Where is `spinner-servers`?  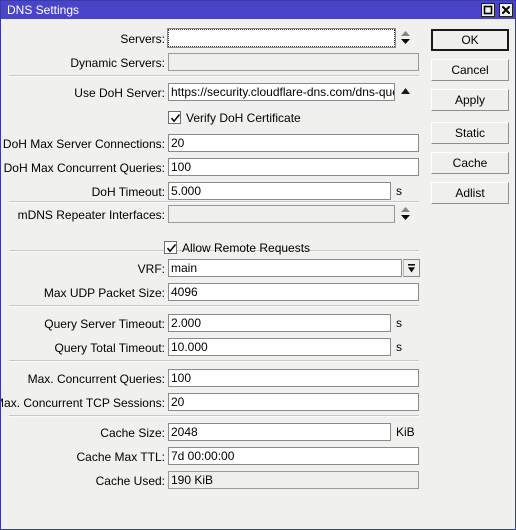
spinner-servers is located at coordinates (405, 38).